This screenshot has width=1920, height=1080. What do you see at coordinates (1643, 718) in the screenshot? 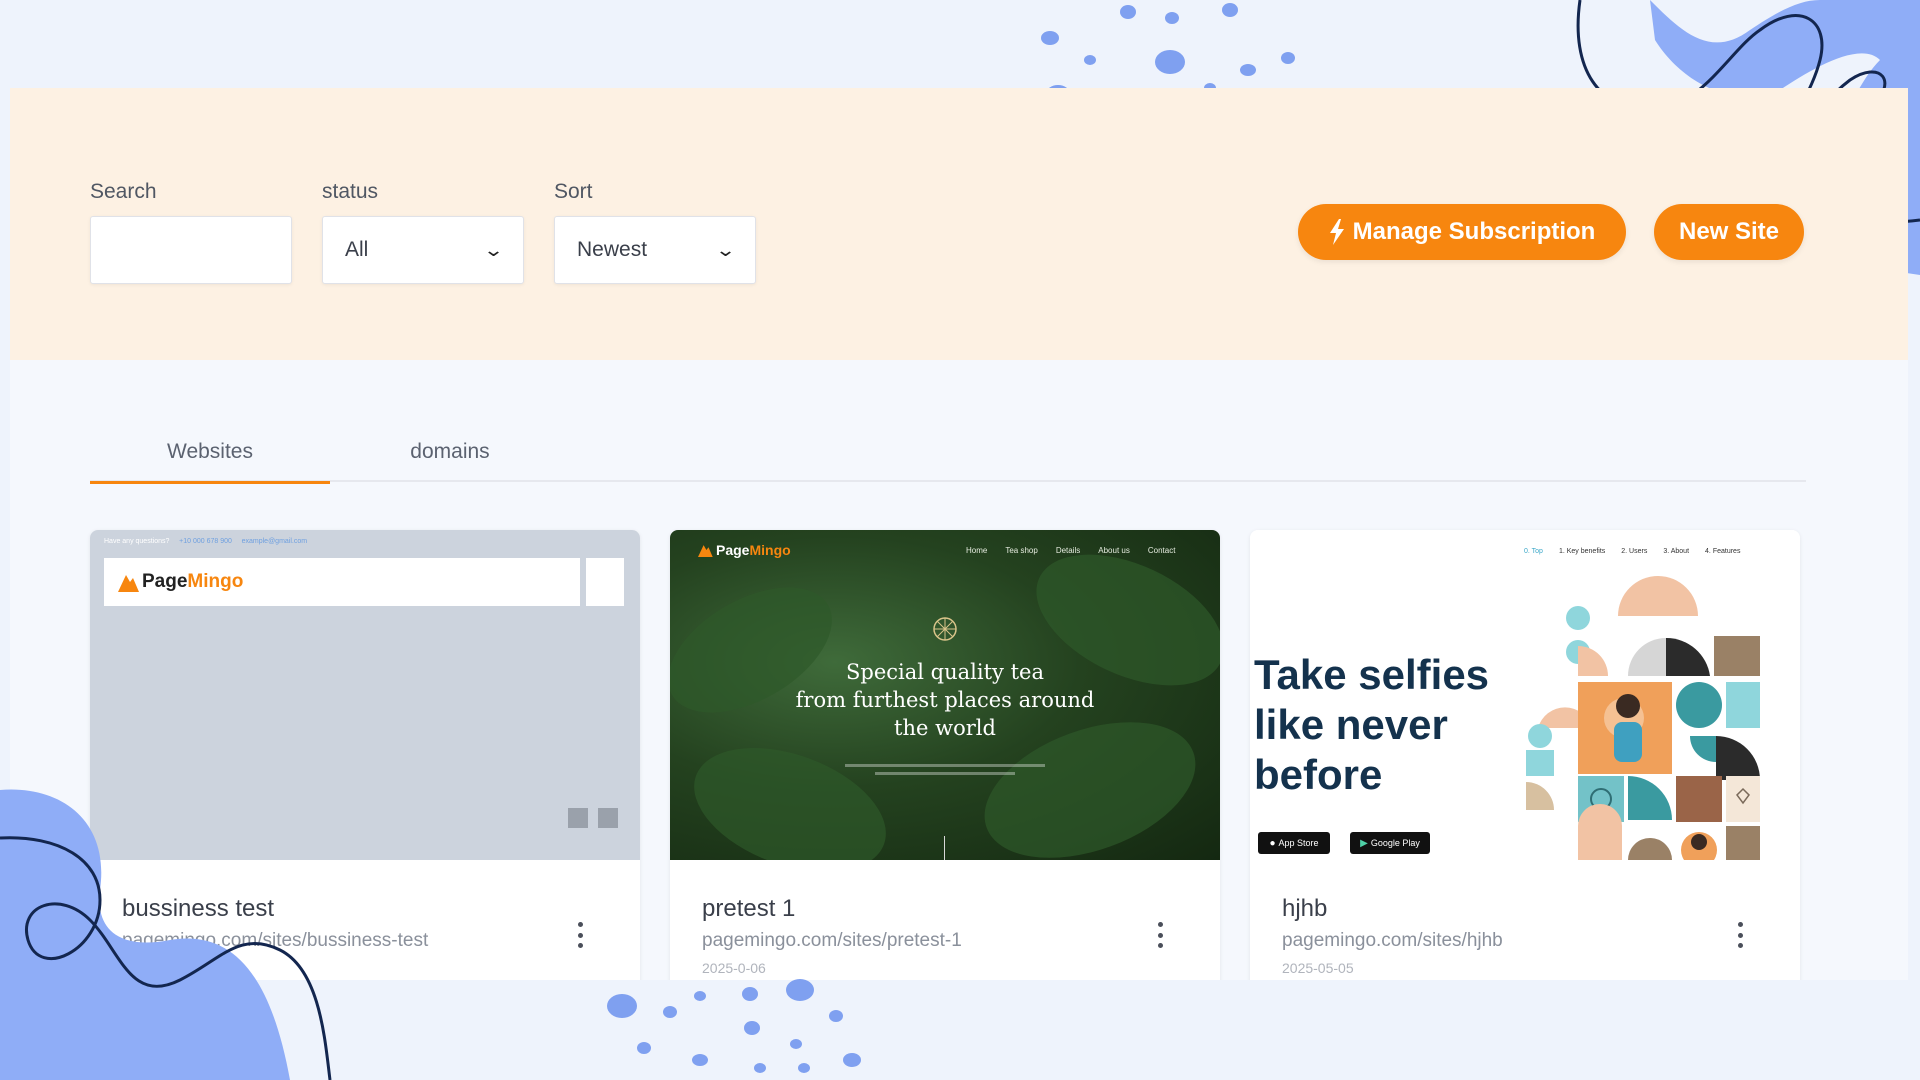
I see `geometric-mosaic` at bounding box center [1643, 718].